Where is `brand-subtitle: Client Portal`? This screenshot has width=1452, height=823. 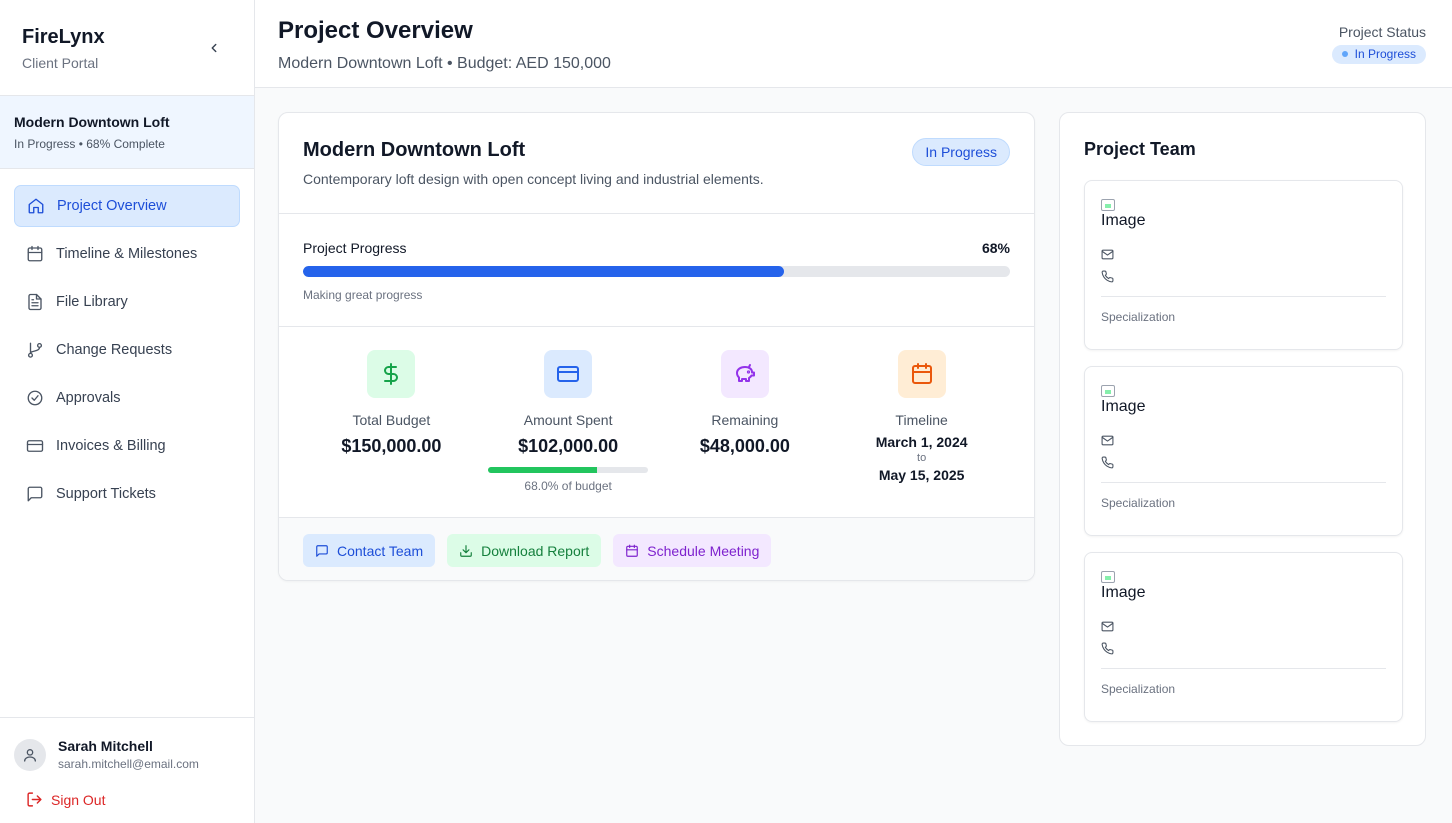 brand-subtitle: Client Portal is located at coordinates (60, 63).